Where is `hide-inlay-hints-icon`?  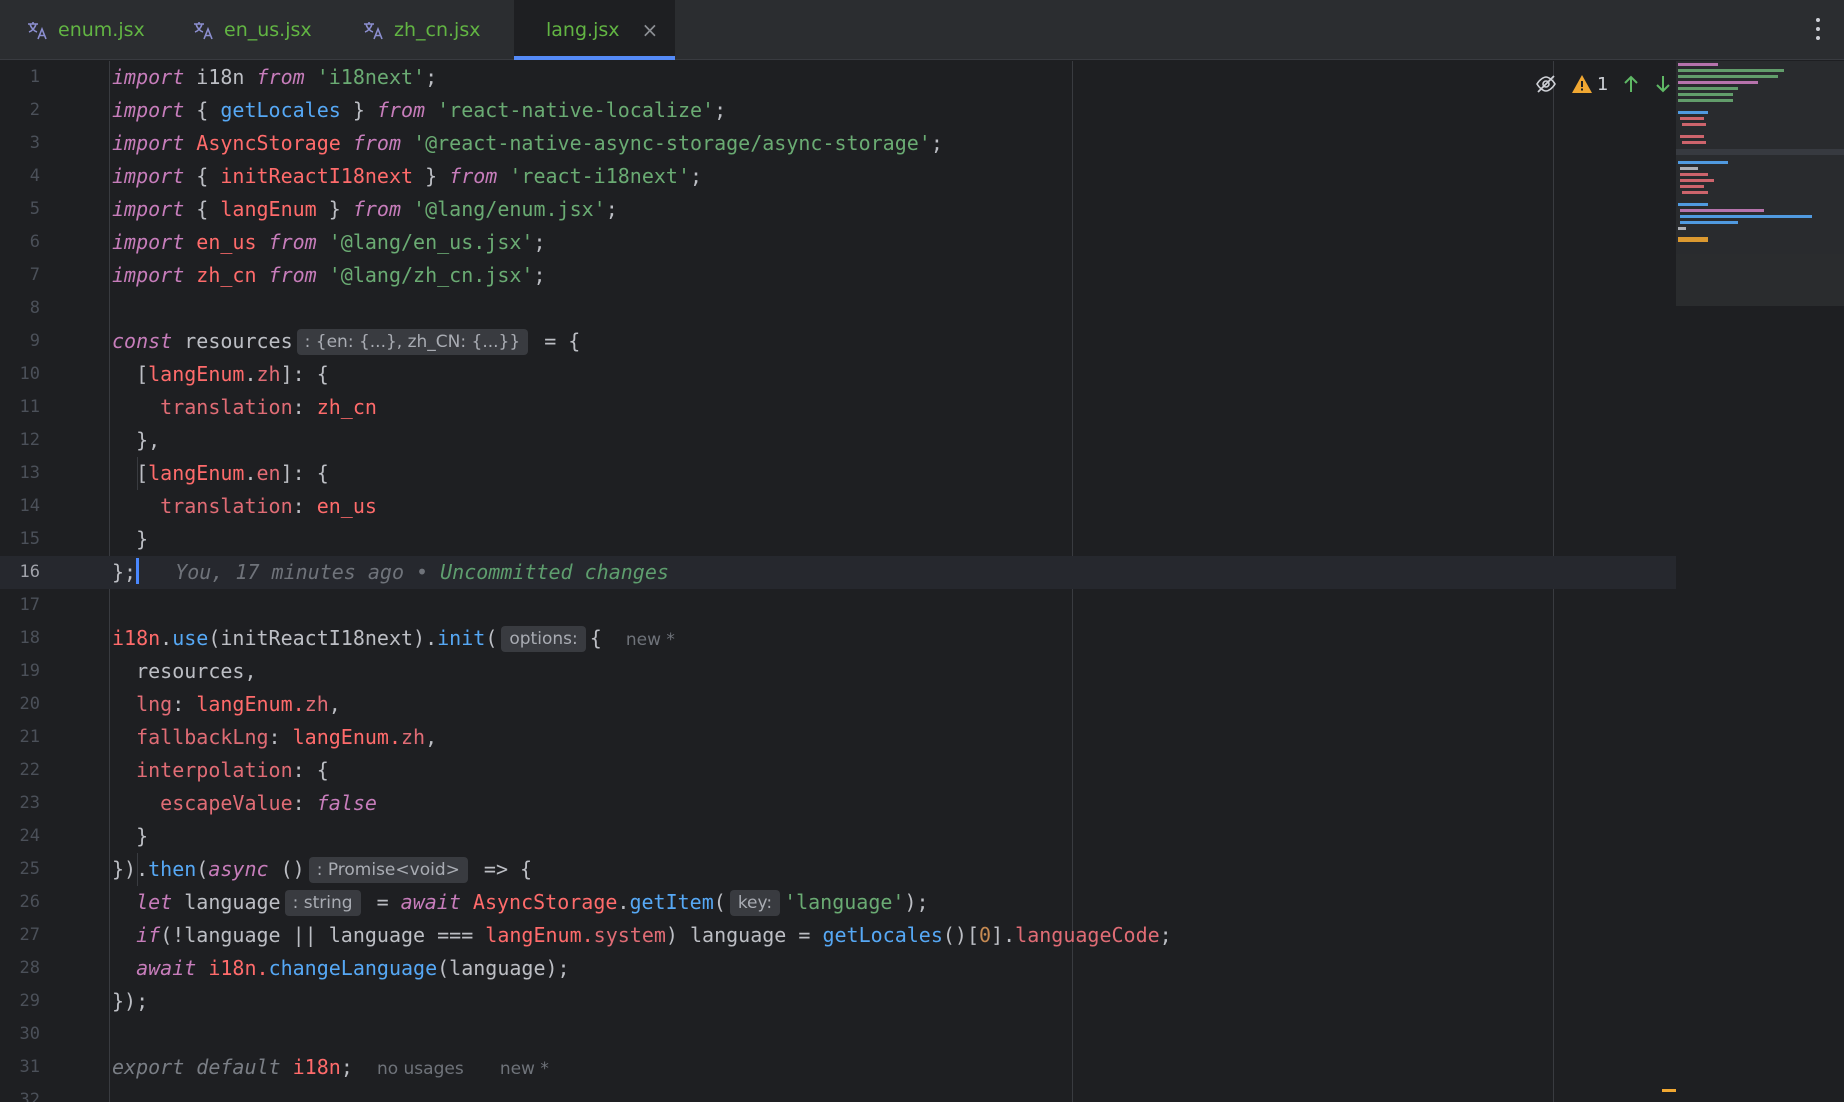 hide-inlay-hints-icon is located at coordinates (1546, 84).